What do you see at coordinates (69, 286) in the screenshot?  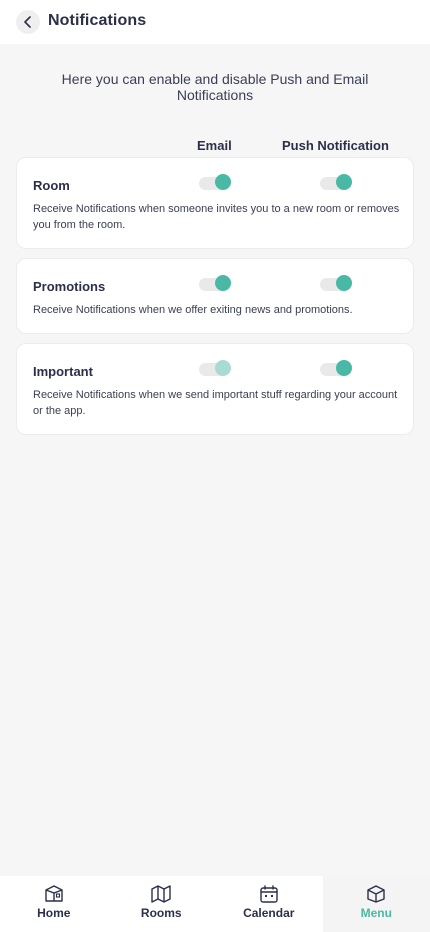 I see `setting-title: Promotions` at bounding box center [69, 286].